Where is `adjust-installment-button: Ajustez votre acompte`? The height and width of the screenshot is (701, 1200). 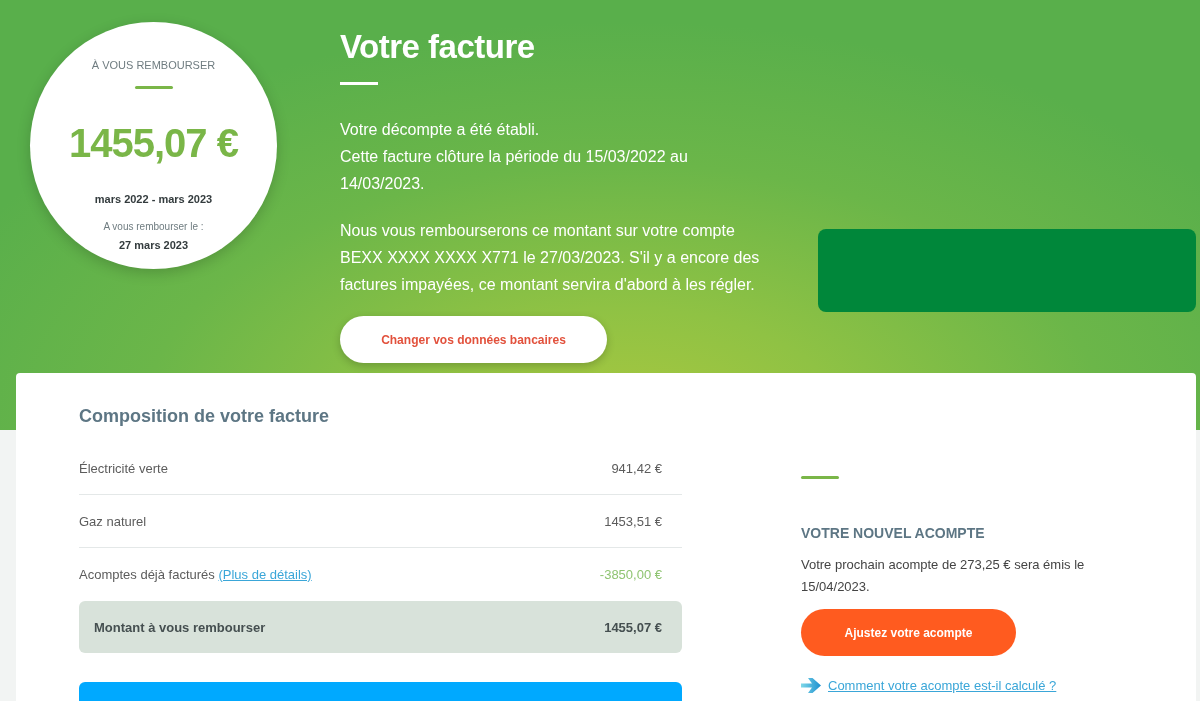 adjust-installment-button: Ajustez votre acompte is located at coordinates (908, 632).